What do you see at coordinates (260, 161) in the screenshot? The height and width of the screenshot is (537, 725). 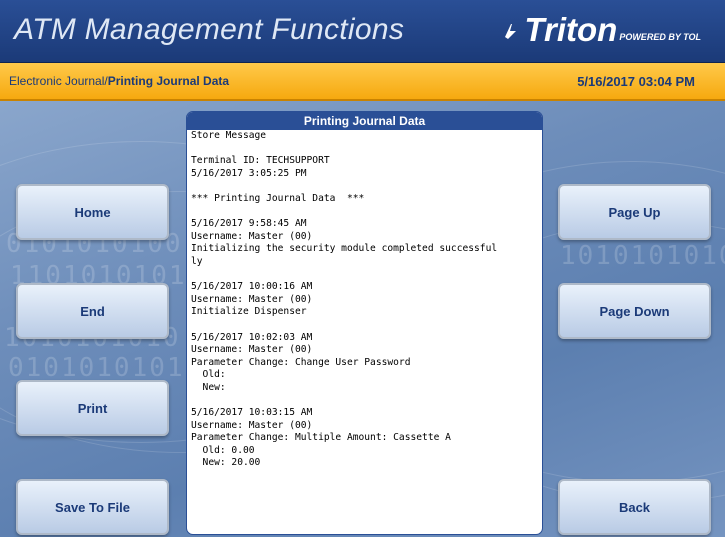 I see `journal-line: Terminal ID: TECHSUPPORT` at bounding box center [260, 161].